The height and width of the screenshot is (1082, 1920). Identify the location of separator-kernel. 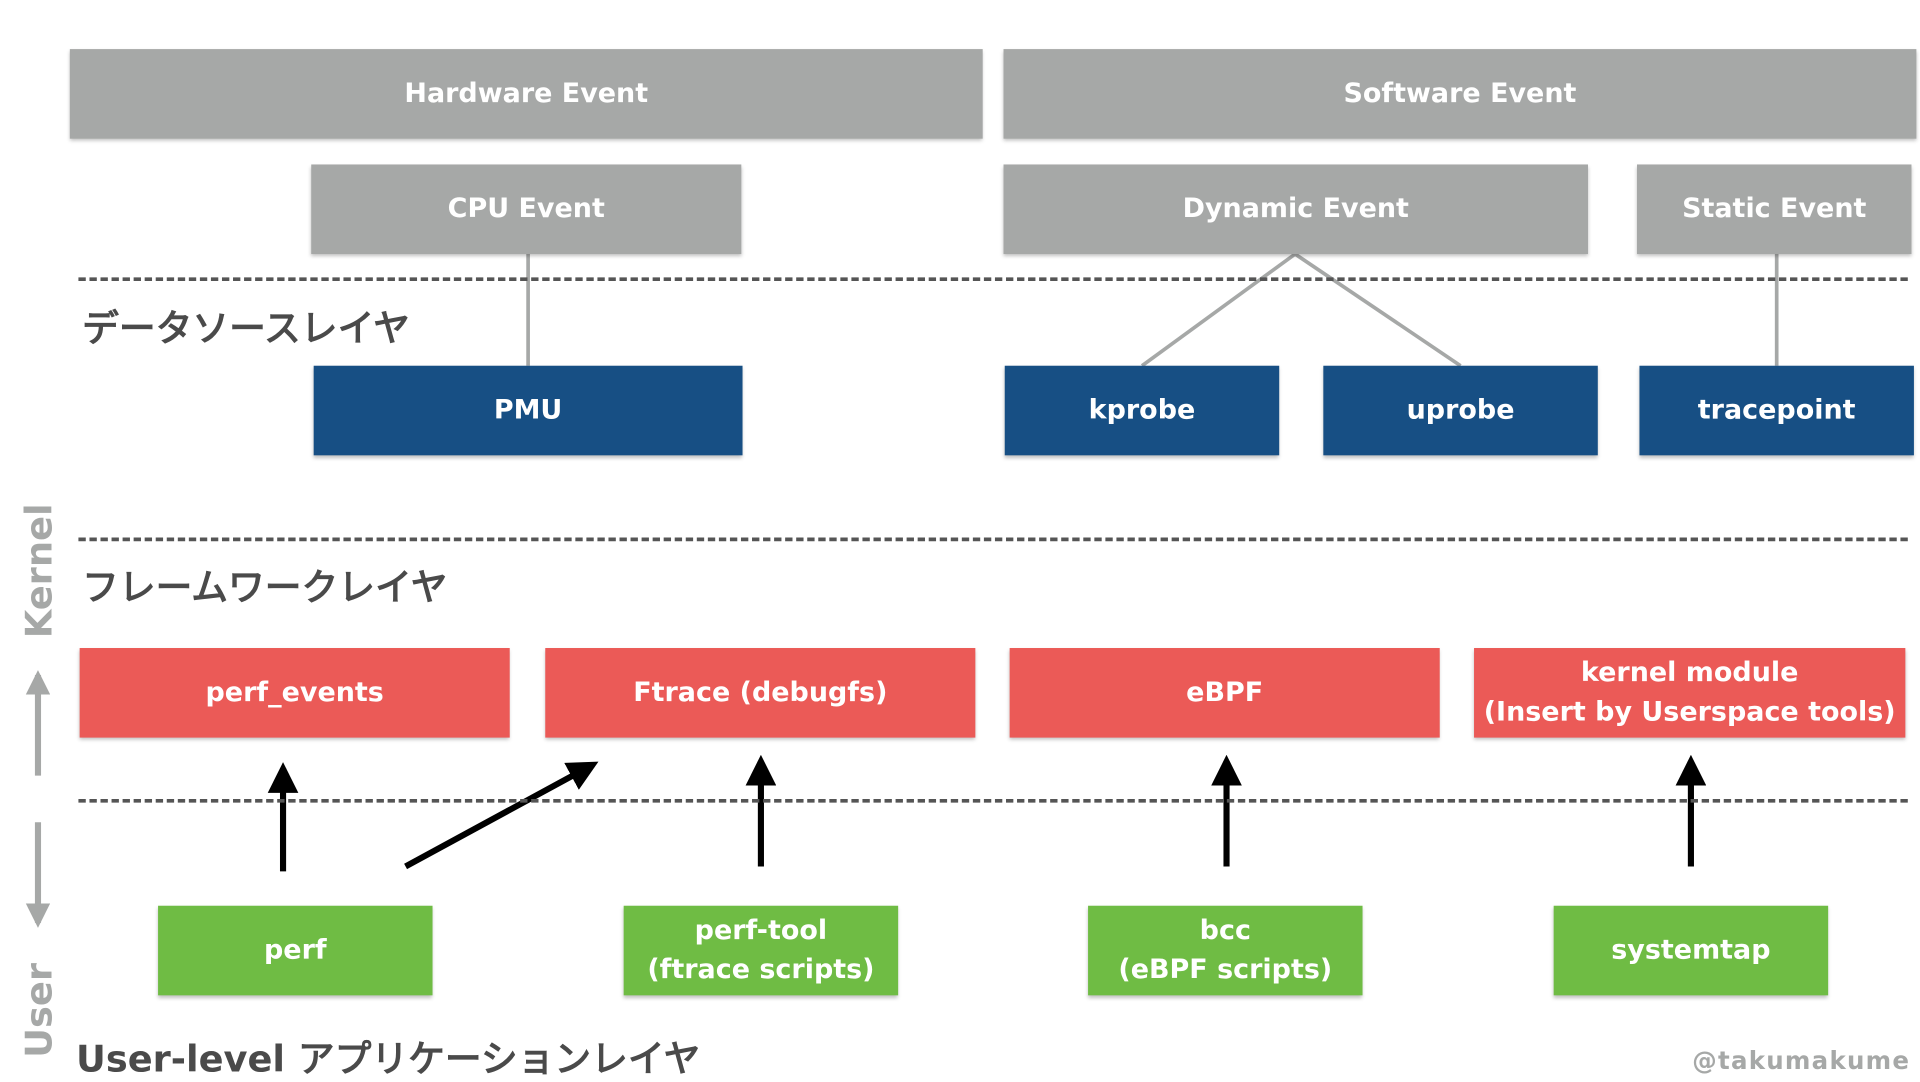
(993, 539).